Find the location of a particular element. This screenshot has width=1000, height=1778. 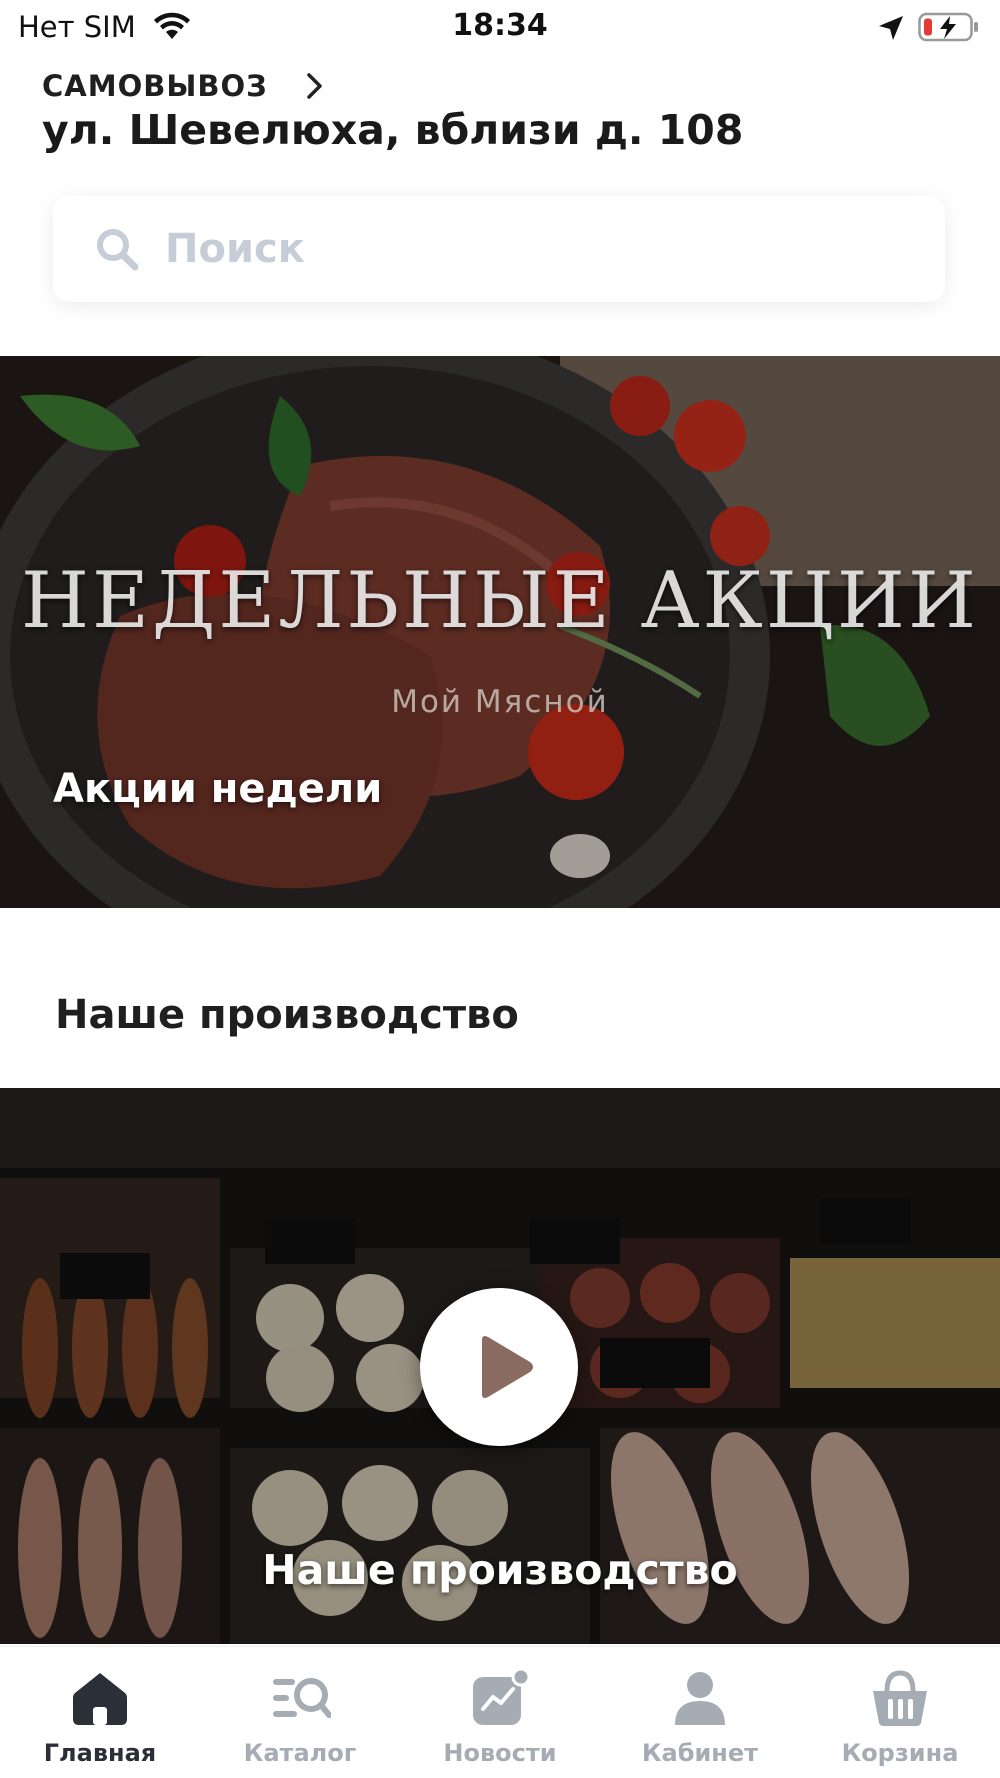

nav-cart: Корзина is located at coordinates (900, 1707).